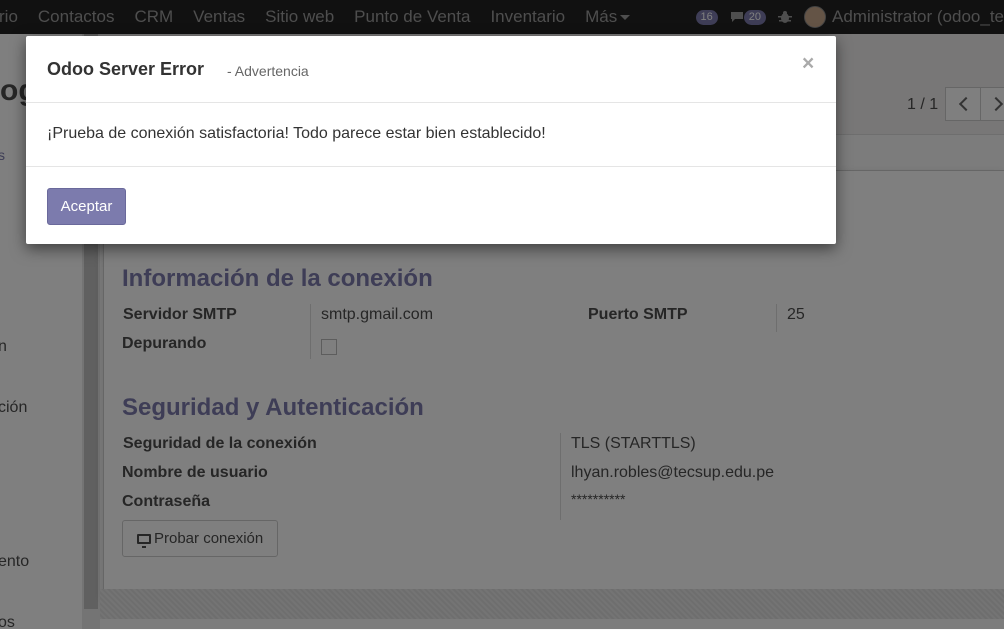  Describe the element at coordinates (86, 206) in the screenshot. I see `accept-button: Aceptar` at that location.